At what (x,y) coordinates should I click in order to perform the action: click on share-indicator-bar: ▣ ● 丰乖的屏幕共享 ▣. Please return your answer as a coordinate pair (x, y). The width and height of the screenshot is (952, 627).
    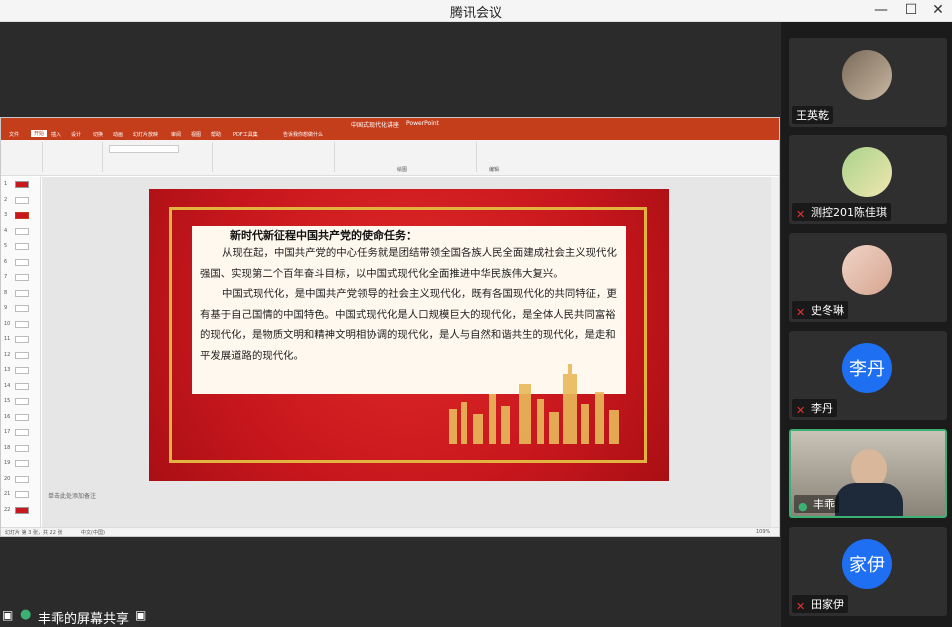
    Looking at the image, I should click on (390, 616).